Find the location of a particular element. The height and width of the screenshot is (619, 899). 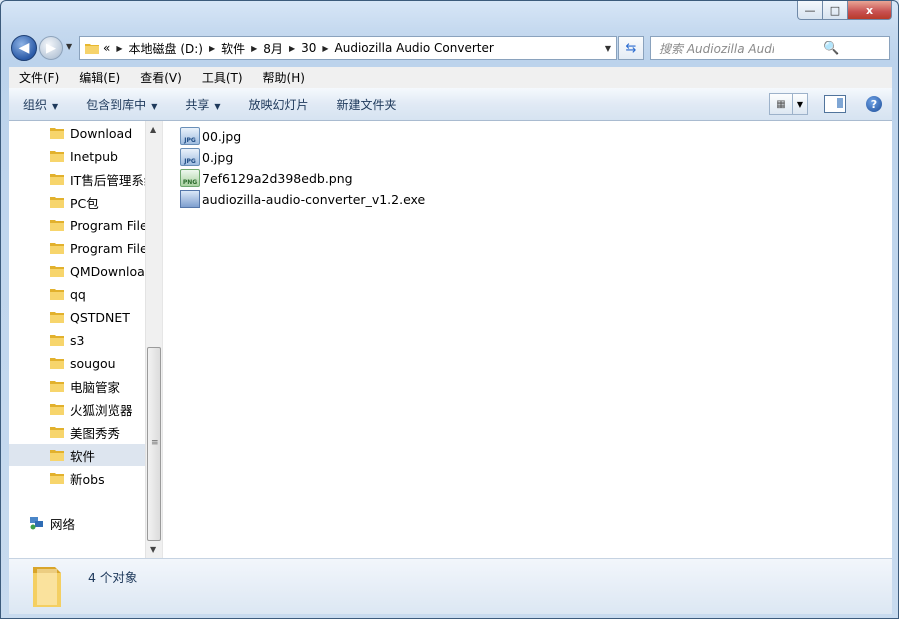

sidebar-item: sougou is located at coordinates (77, 363).